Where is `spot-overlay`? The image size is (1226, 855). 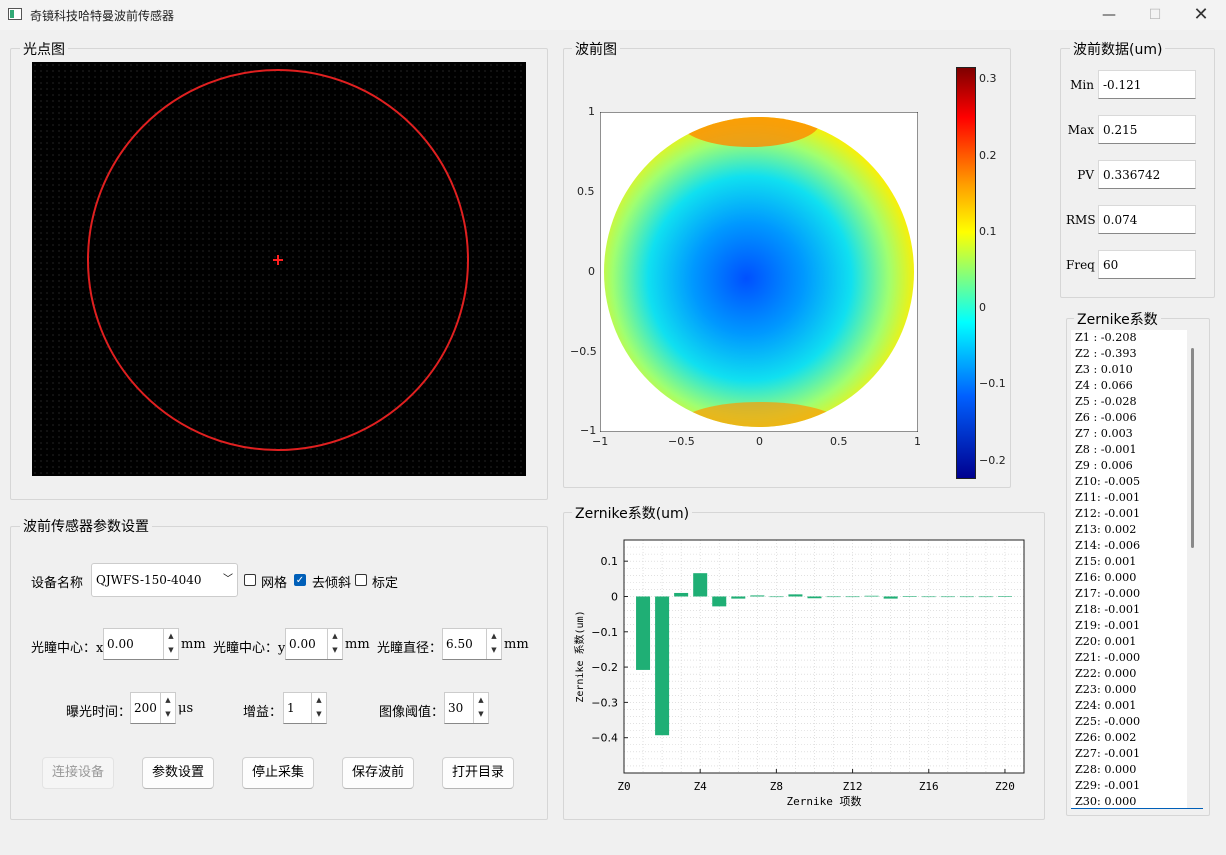 spot-overlay is located at coordinates (278, 260).